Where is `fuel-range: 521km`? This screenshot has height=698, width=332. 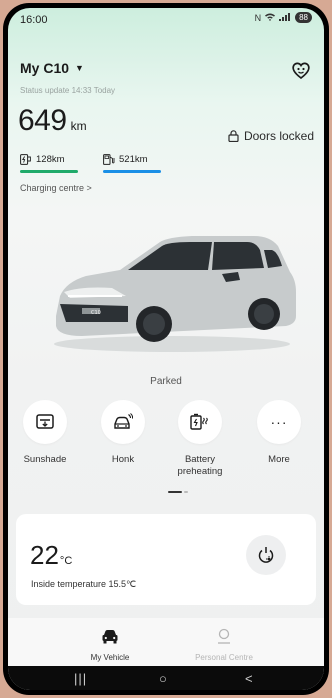 fuel-range: 521km is located at coordinates (125, 159).